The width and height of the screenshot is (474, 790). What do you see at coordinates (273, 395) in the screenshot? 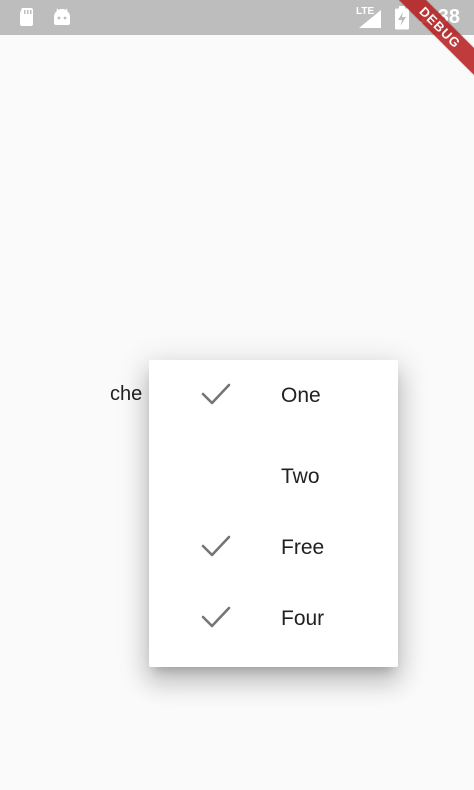
I see `menu-item-one: One` at bounding box center [273, 395].